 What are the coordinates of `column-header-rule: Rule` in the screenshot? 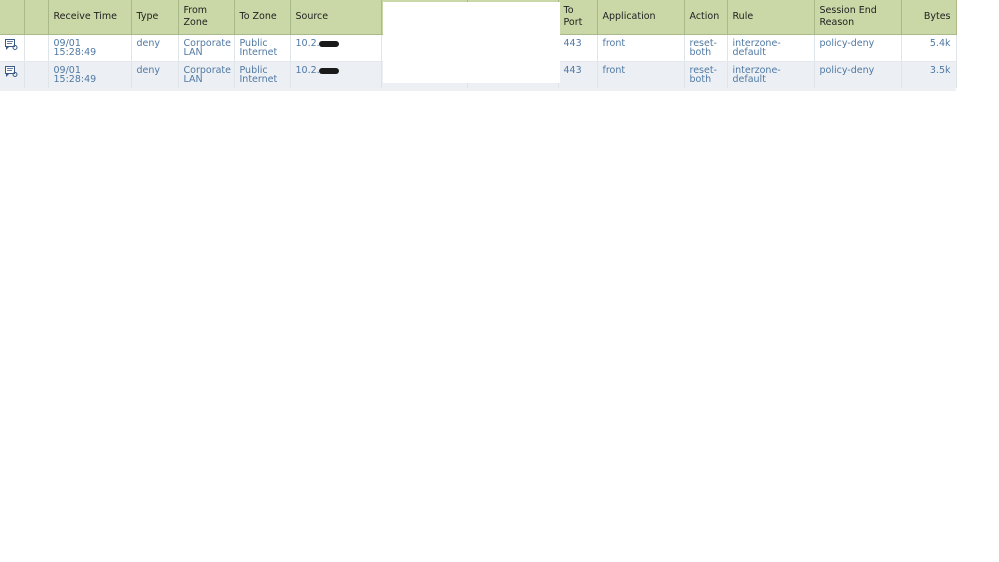 It's located at (771, 17).